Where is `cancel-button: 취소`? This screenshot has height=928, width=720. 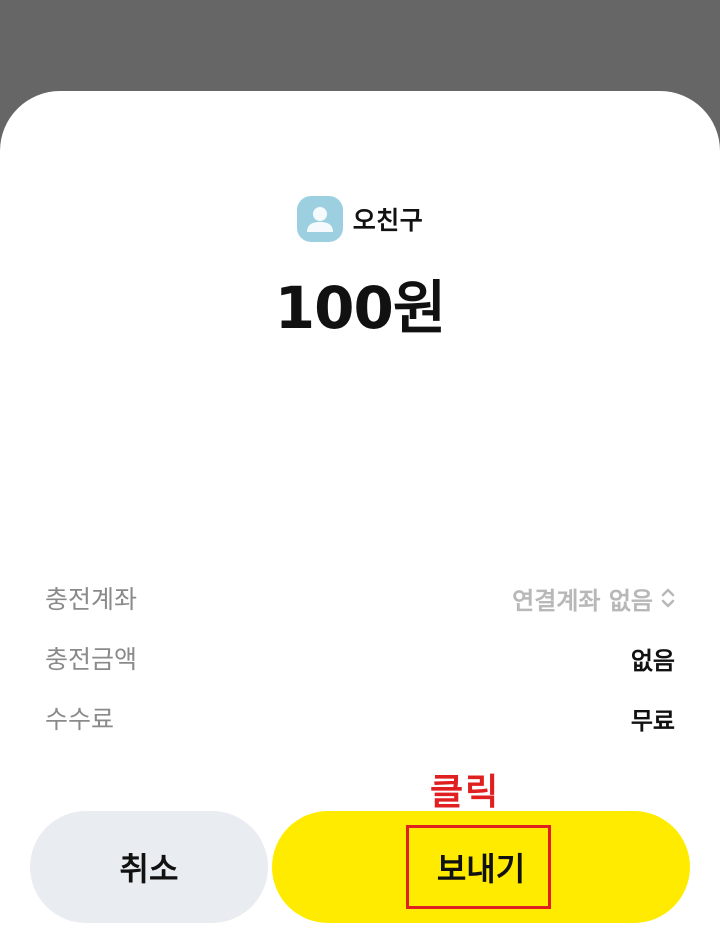
cancel-button: 취소 is located at coordinates (149, 867).